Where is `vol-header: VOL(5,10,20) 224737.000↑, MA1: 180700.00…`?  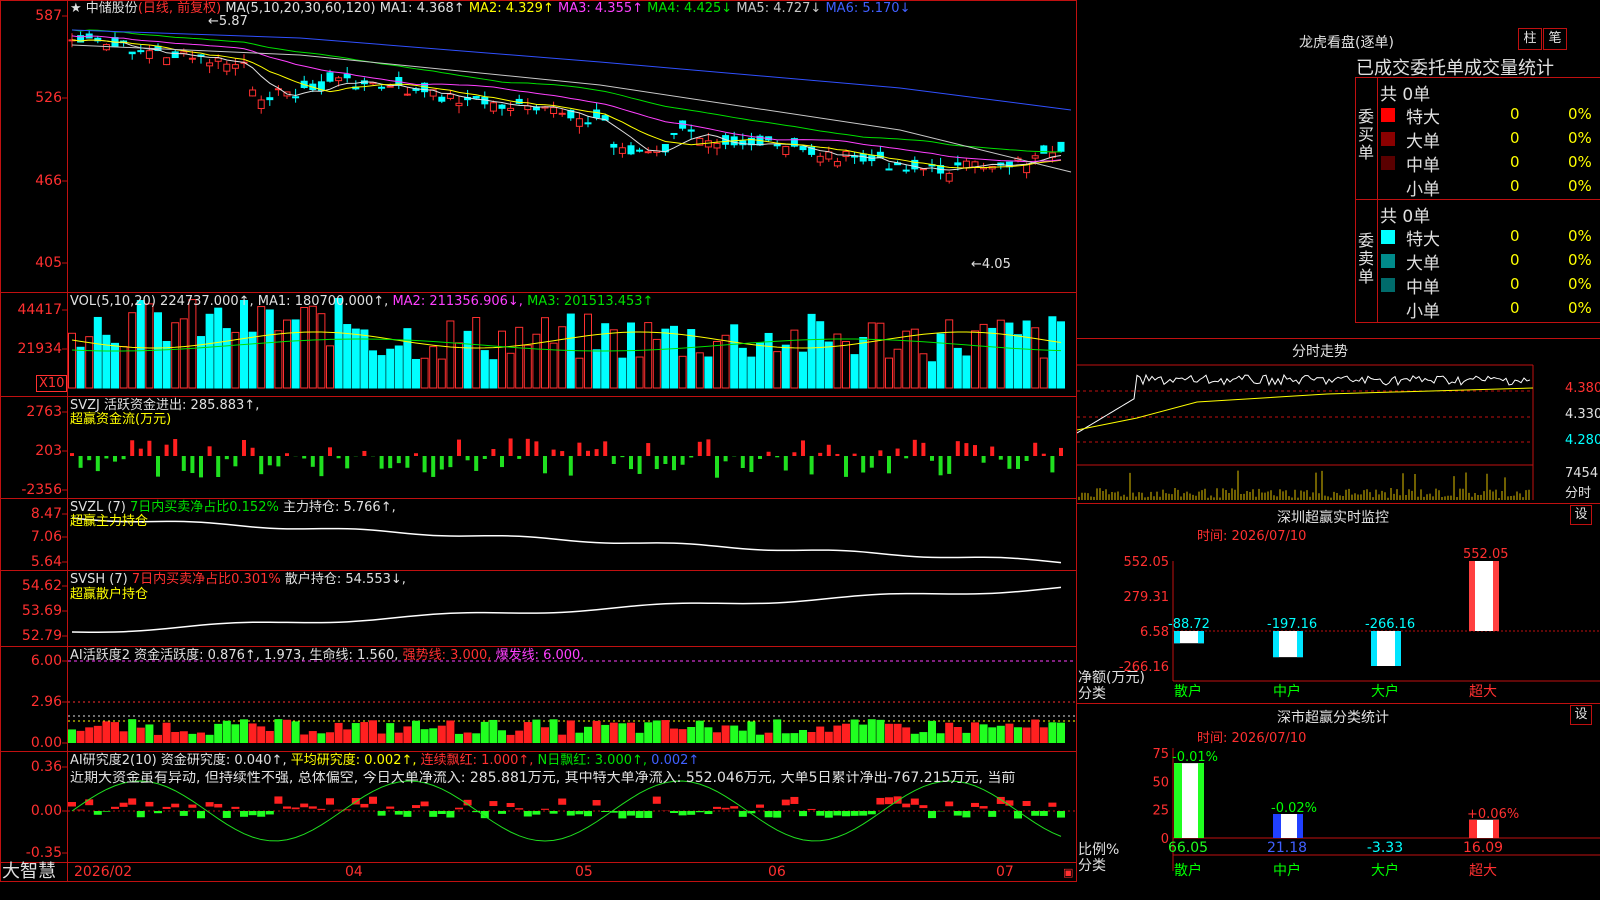 vol-header: VOL(5,10,20) 224737.000↑, MA1: 180700.00… is located at coordinates (362, 301).